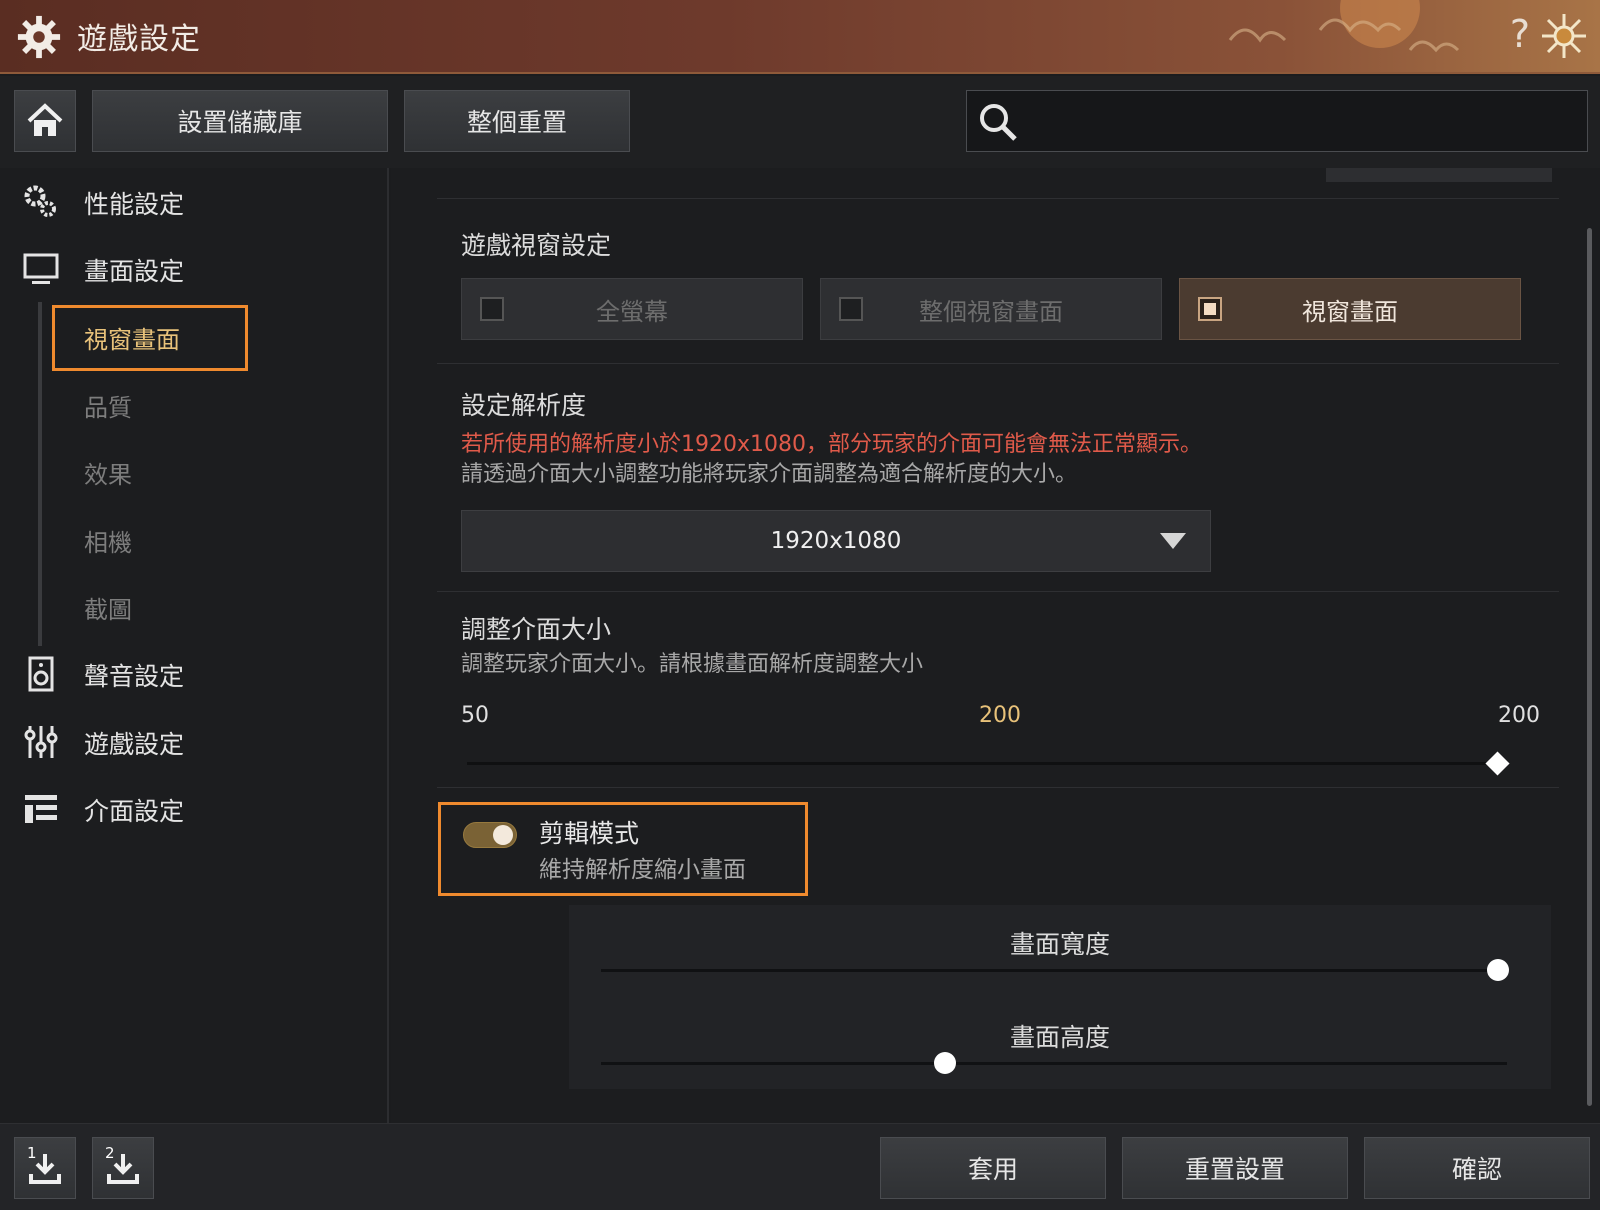 The height and width of the screenshot is (1210, 1600). Describe the element at coordinates (108, 607) in the screenshot. I see `submenu-item-screenshot: 截圖` at that location.